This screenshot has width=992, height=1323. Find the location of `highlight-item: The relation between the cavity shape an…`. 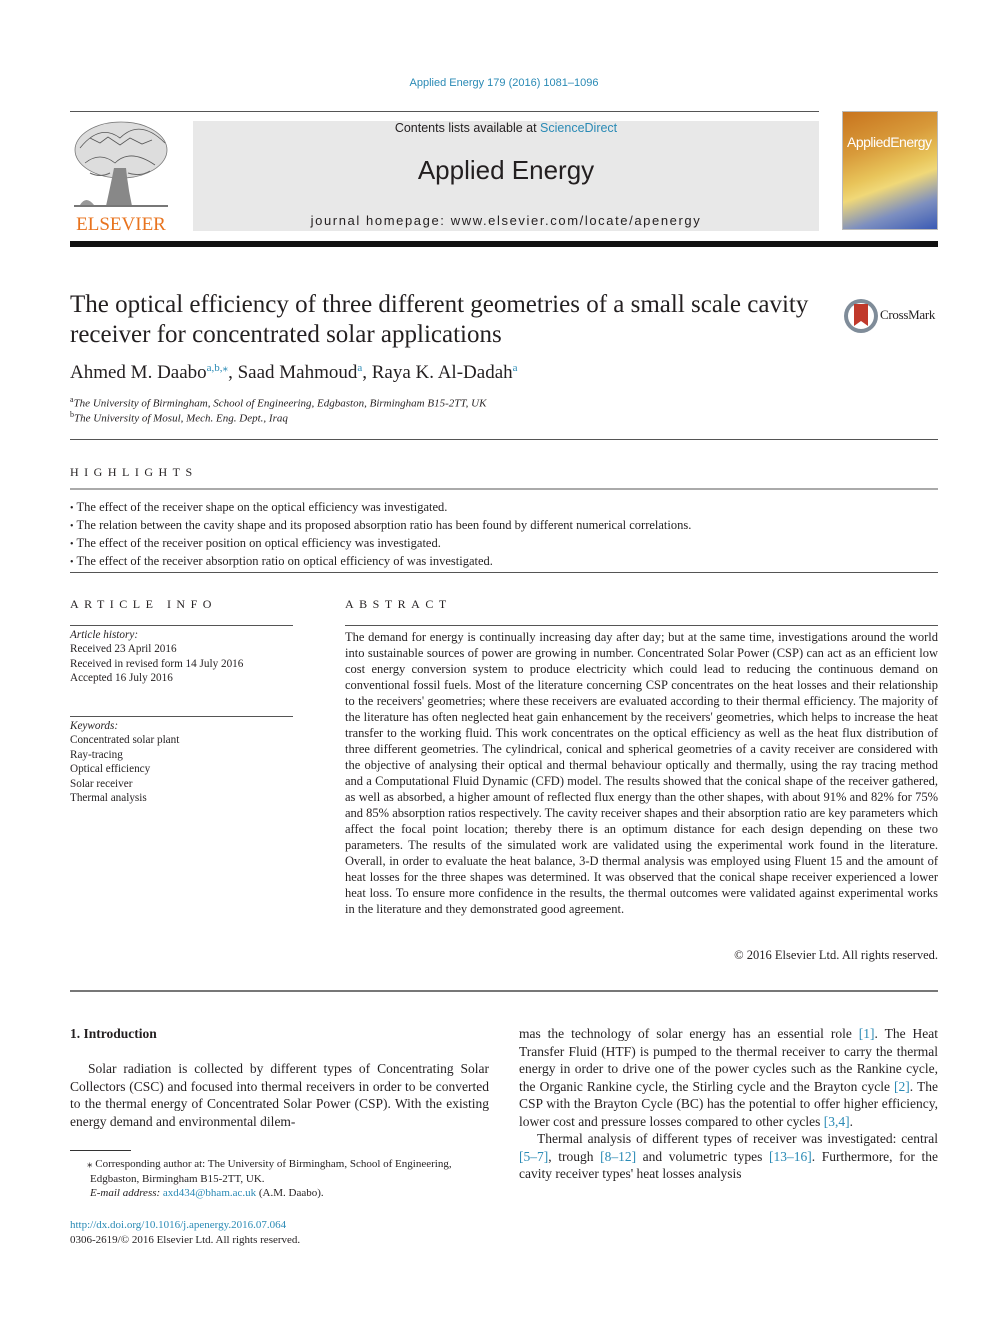

highlight-item: The relation between the cavity shape an… is located at coordinates (504, 526).